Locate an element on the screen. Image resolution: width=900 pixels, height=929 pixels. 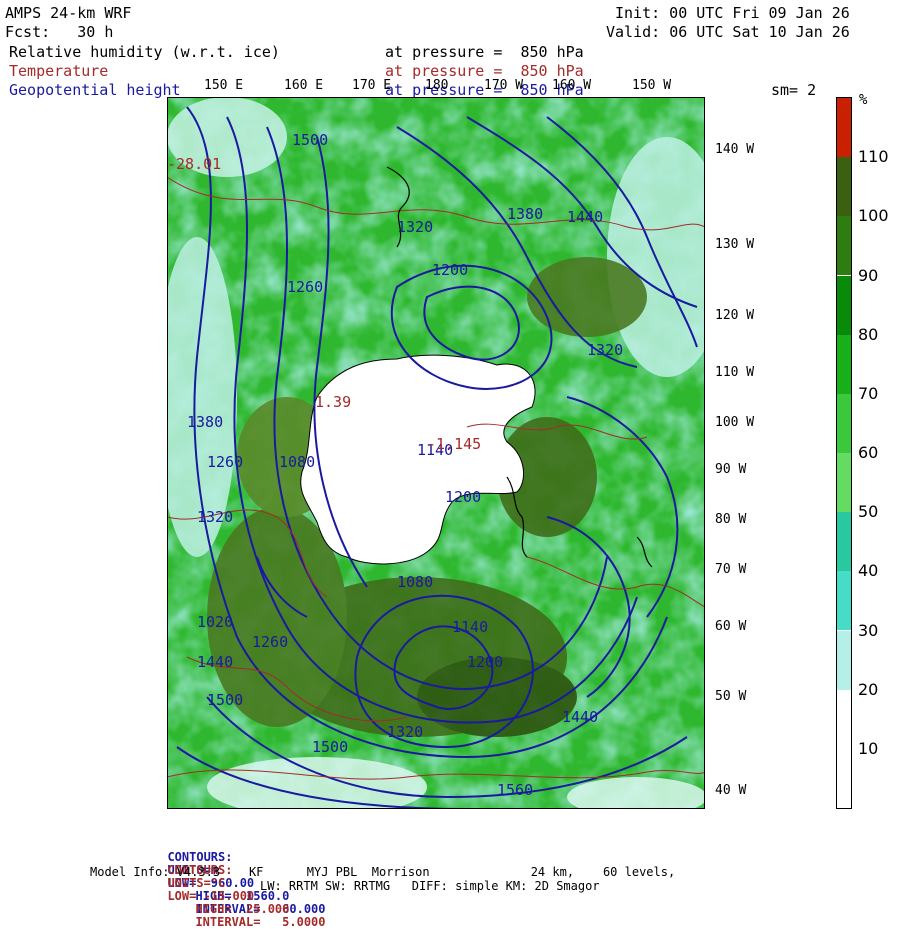
colorbar is located at coordinates (844, 453).